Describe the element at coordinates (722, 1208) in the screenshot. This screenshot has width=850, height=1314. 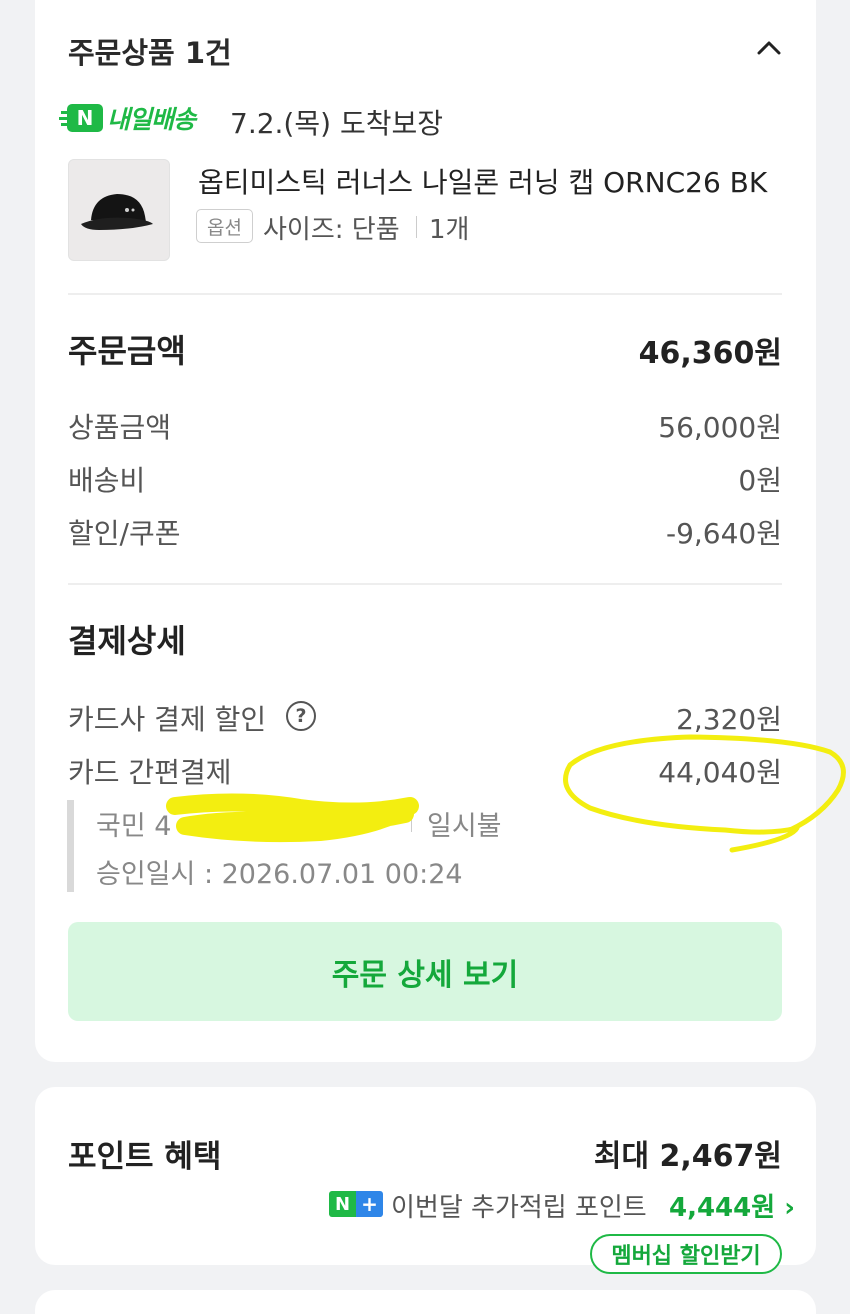
I see `extra-point-amount: 4,444원` at that location.